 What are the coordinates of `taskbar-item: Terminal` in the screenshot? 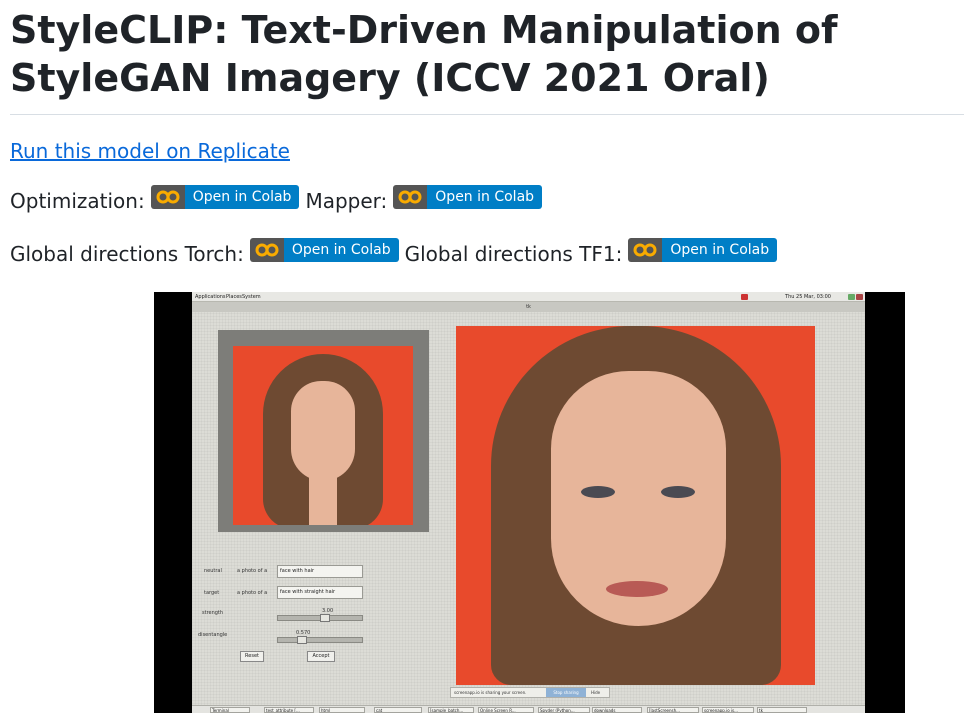 It's located at (230, 710).